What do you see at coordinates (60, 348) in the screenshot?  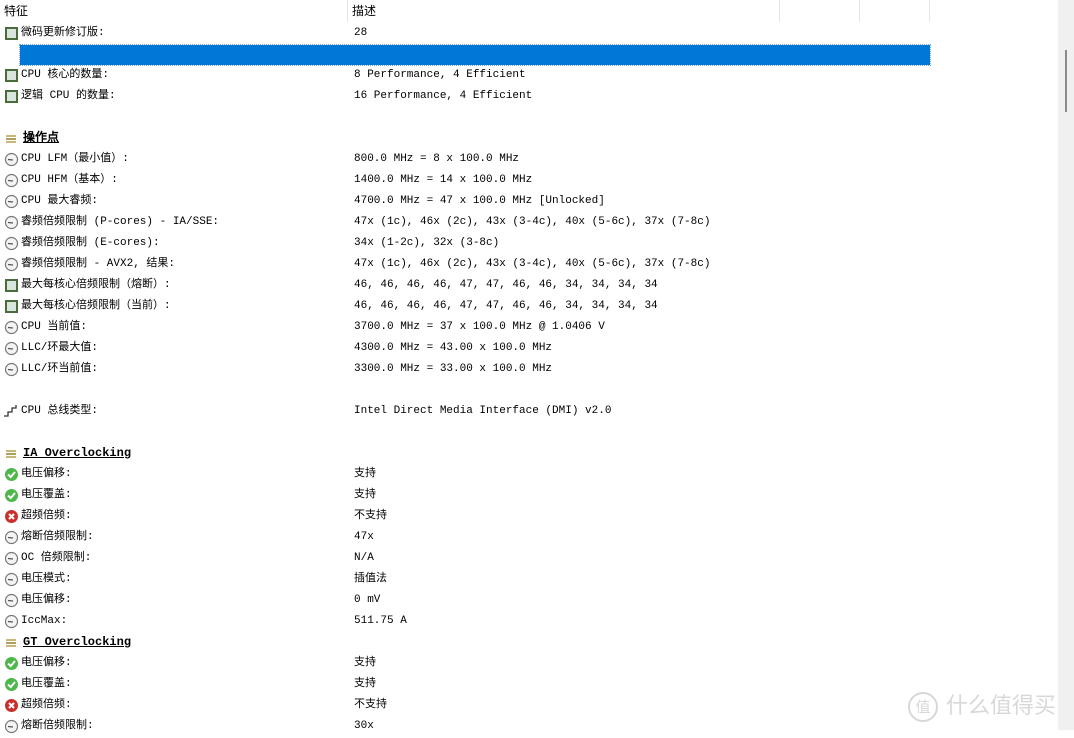 I see `item-label: LLC/环最大值:` at bounding box center [60, 348].